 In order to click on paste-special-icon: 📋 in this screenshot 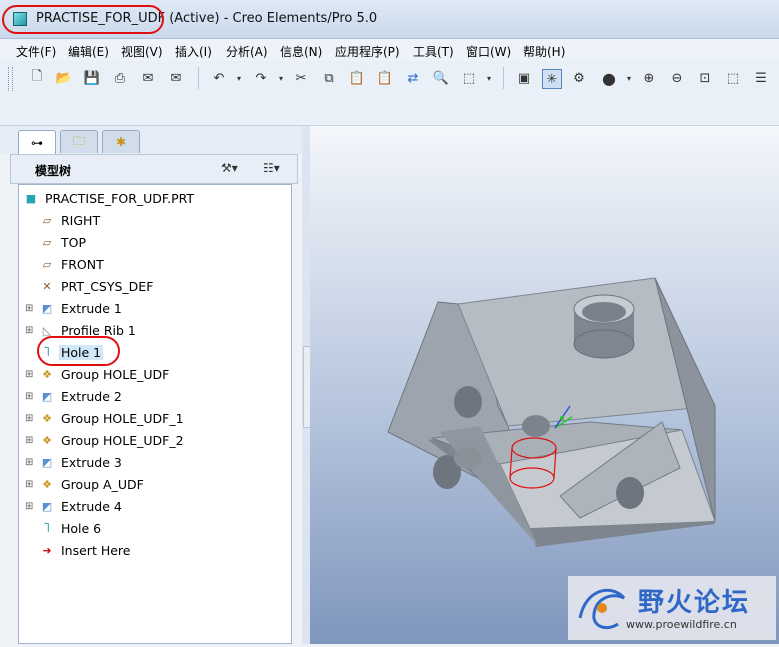, I will do `click(385, 78)`.